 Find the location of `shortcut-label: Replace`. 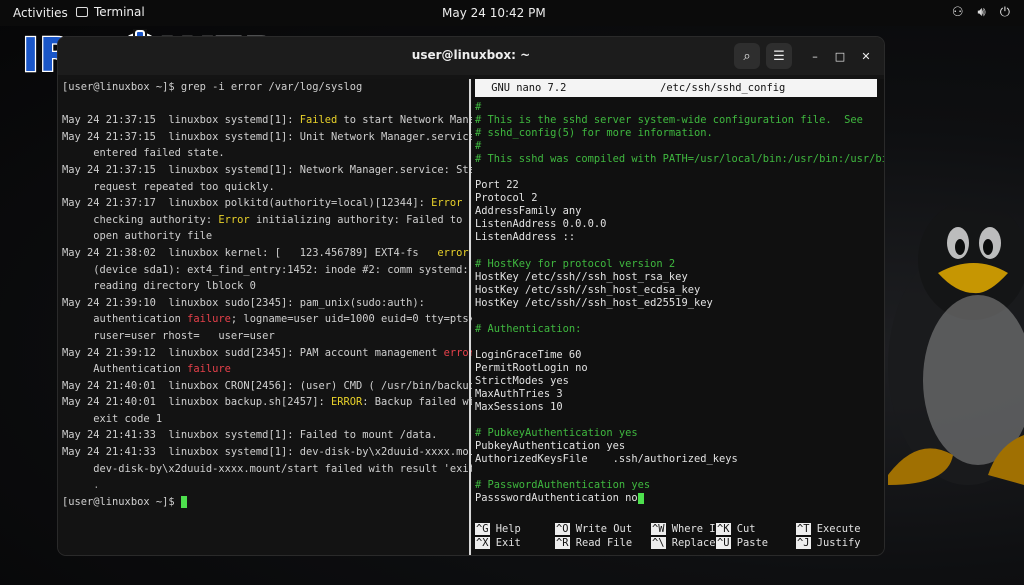

shortcut-label: Replace is located at coordinates (690, 542).